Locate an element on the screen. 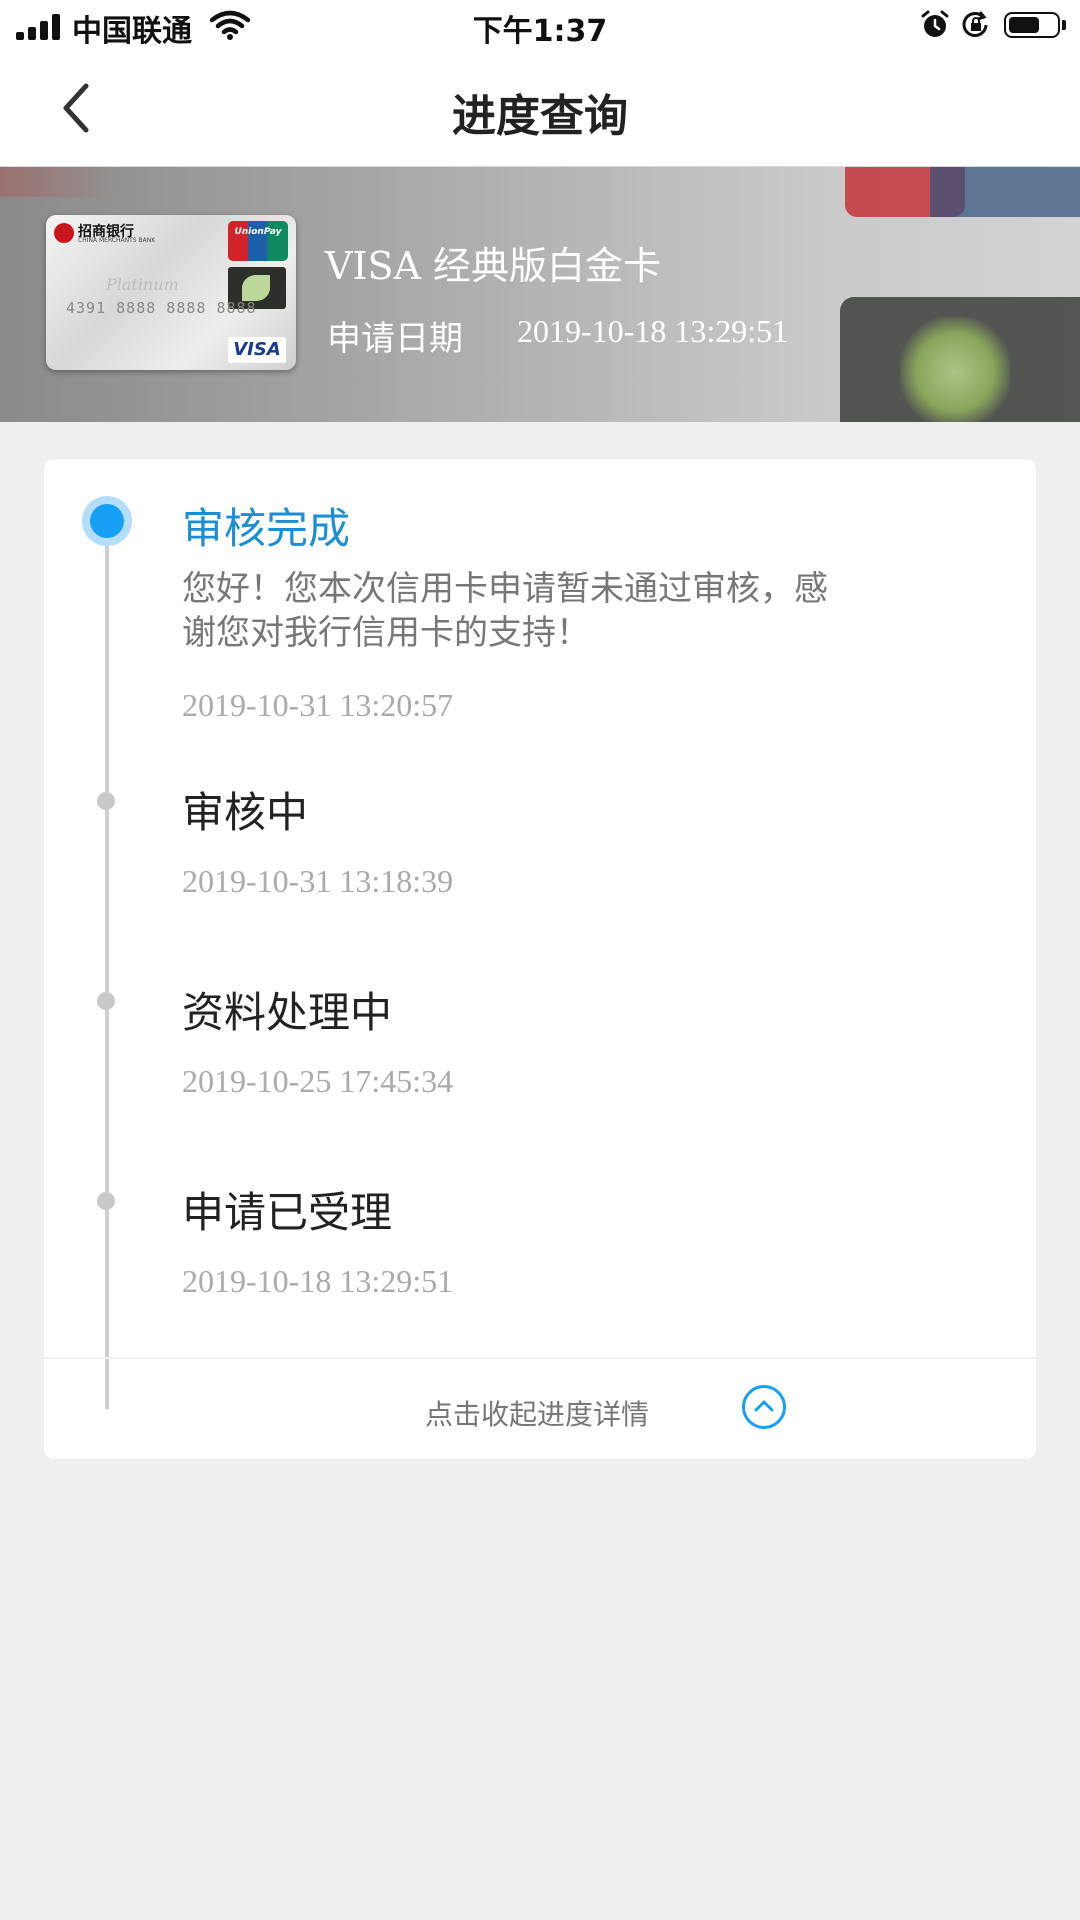 This screenshot has width=1080, height=1920. nav-bar: 进度查询 is located at coordinates (540, 109).